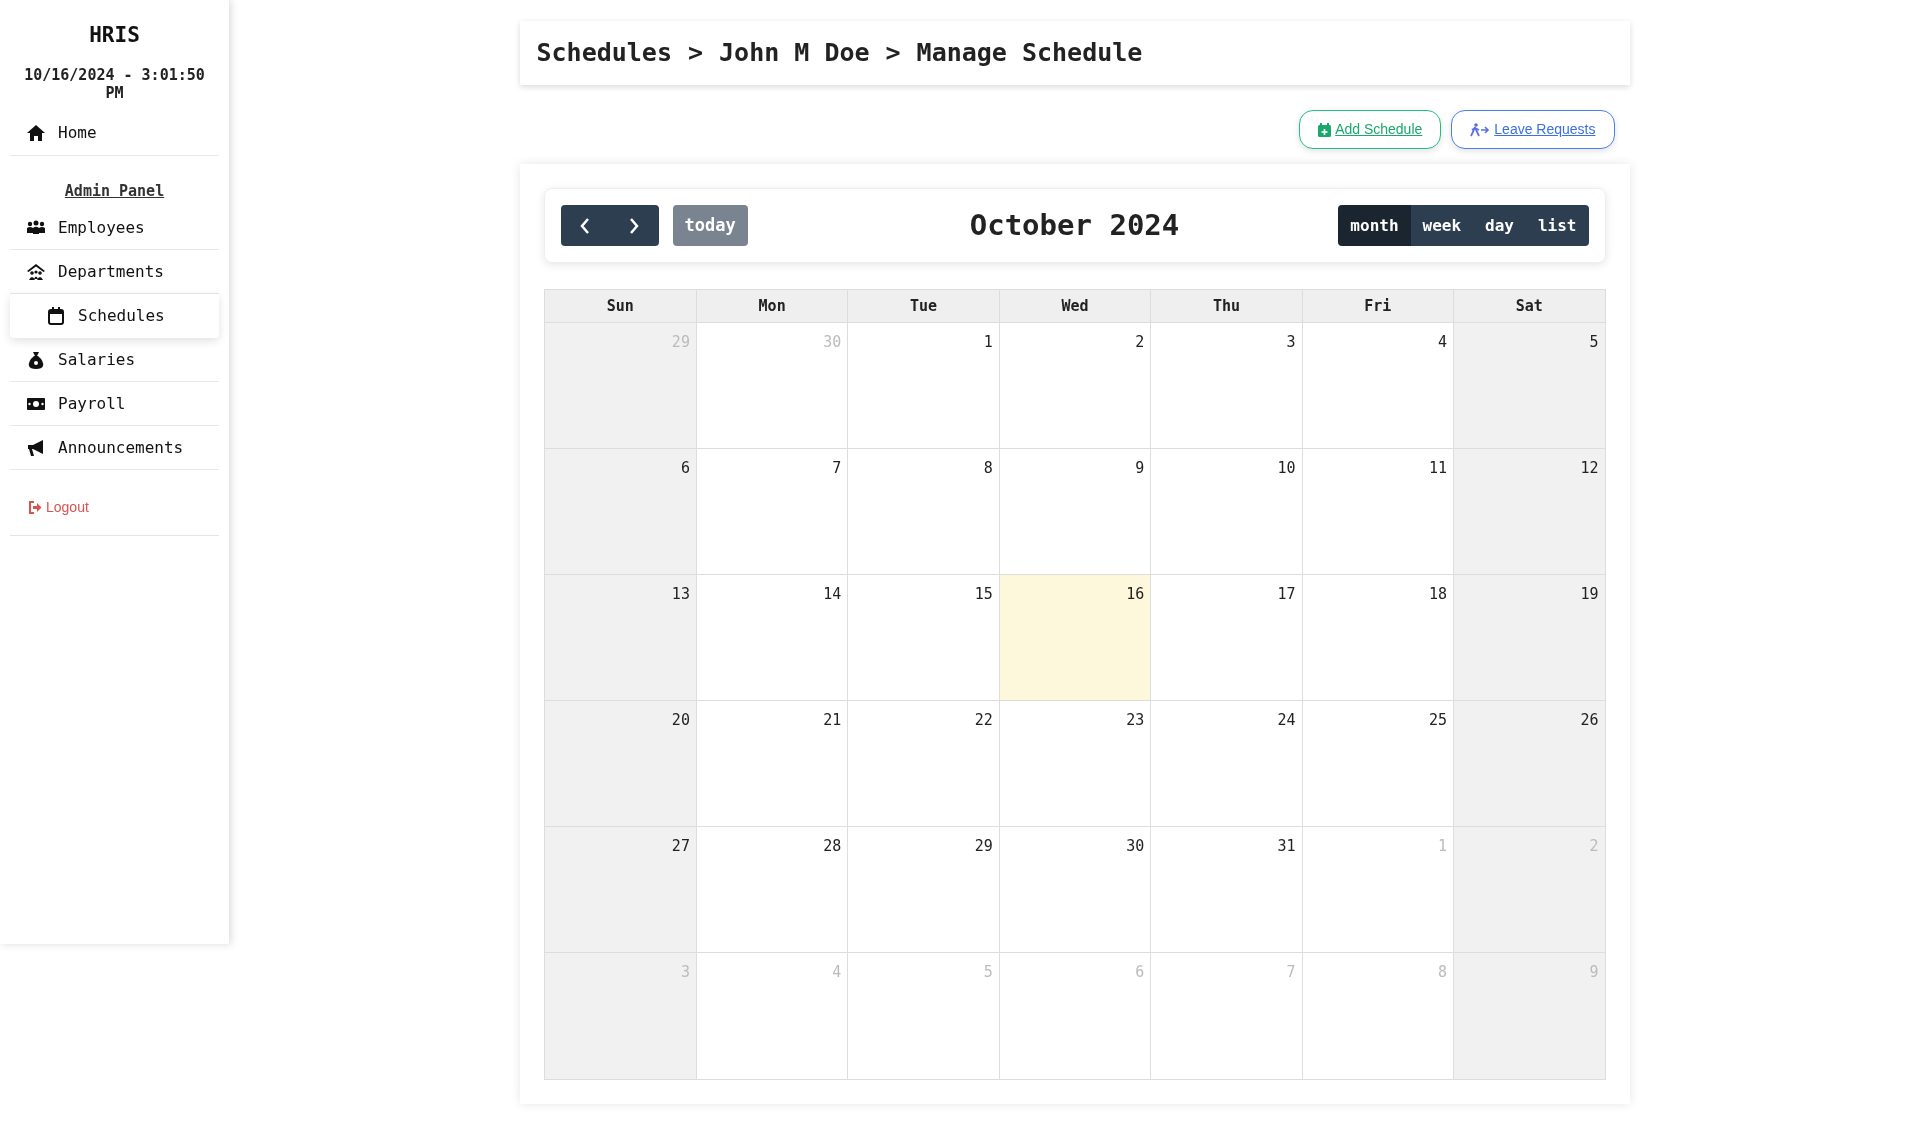  Describe the element at coordinates (114, 228) in the screenshot. I see `sidebar-item: Employees` at that location.